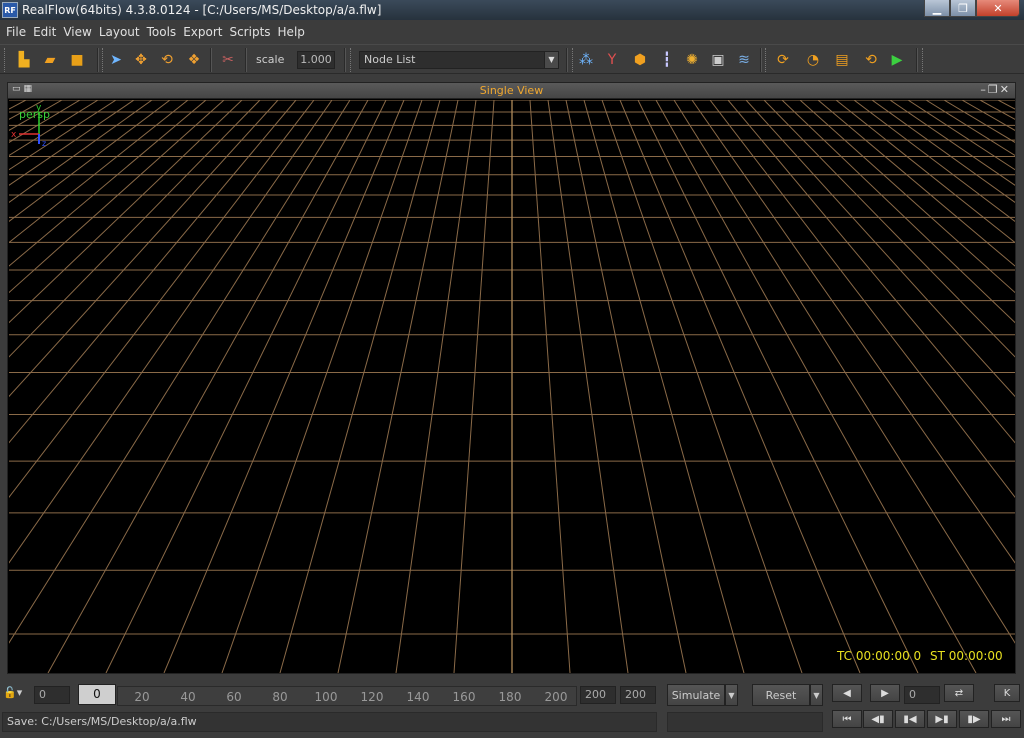  I want to click on timecode-readout: TC 00:00:00 0, so click(879, 656).